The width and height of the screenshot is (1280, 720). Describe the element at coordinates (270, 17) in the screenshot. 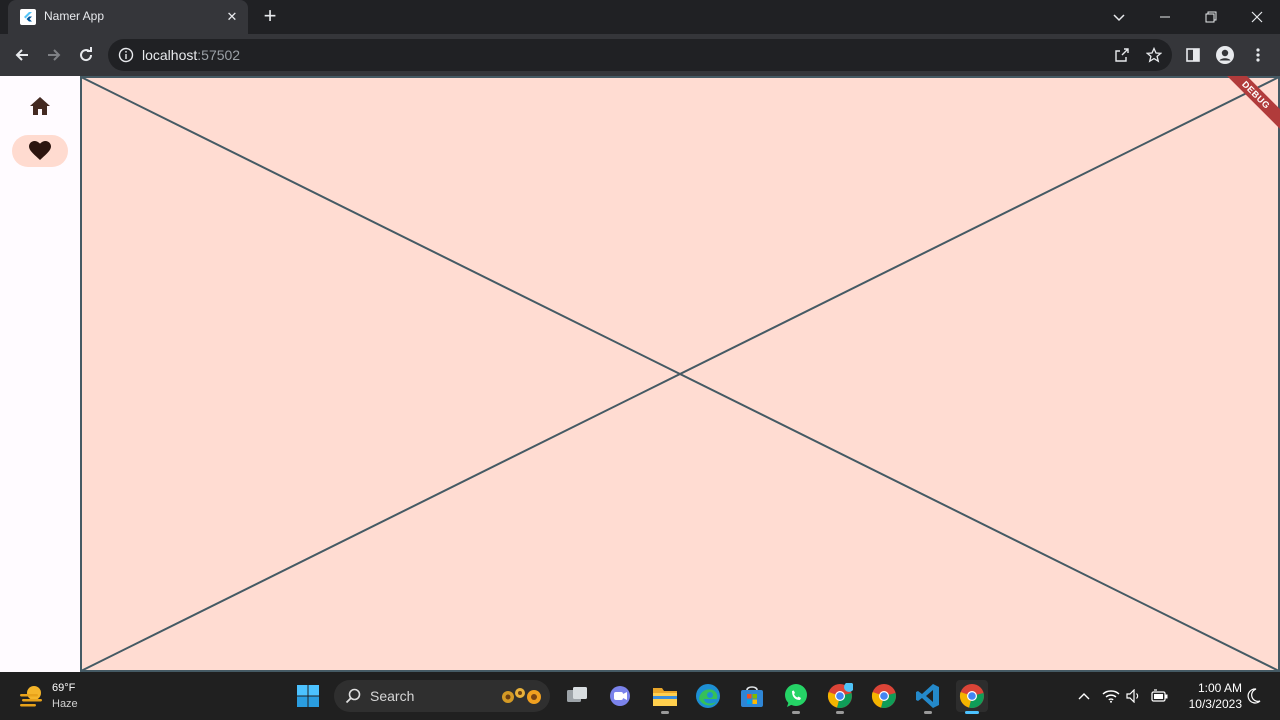

I see `new-tab-button: +` at that location.